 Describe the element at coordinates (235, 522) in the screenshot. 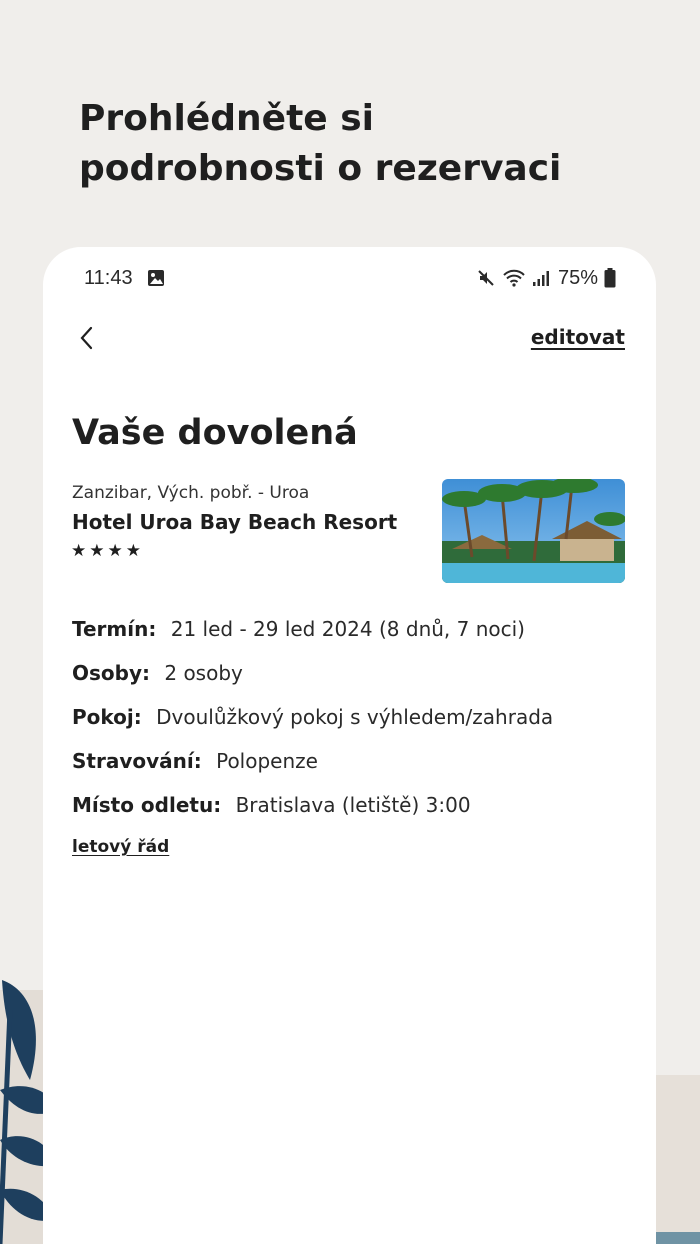

I see `hotel-name: Hotel Uroa Bay Beach Resort` at that location.